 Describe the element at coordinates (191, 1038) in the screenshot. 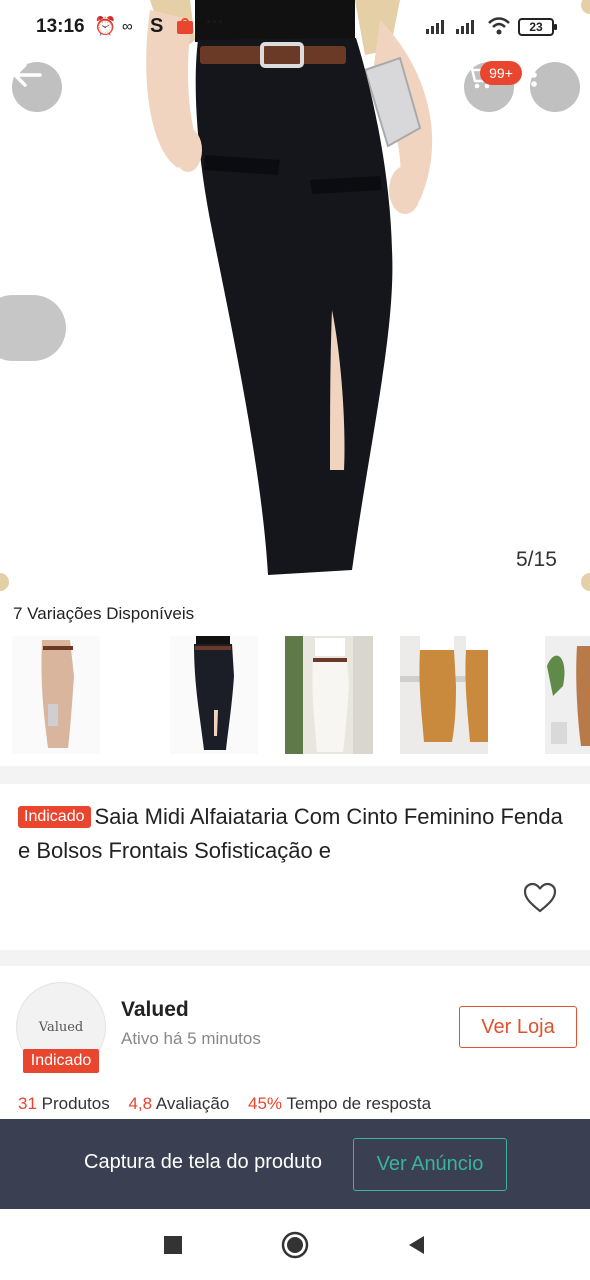

I see `shop-last-active: Ativo há 5 minutos` at that location.